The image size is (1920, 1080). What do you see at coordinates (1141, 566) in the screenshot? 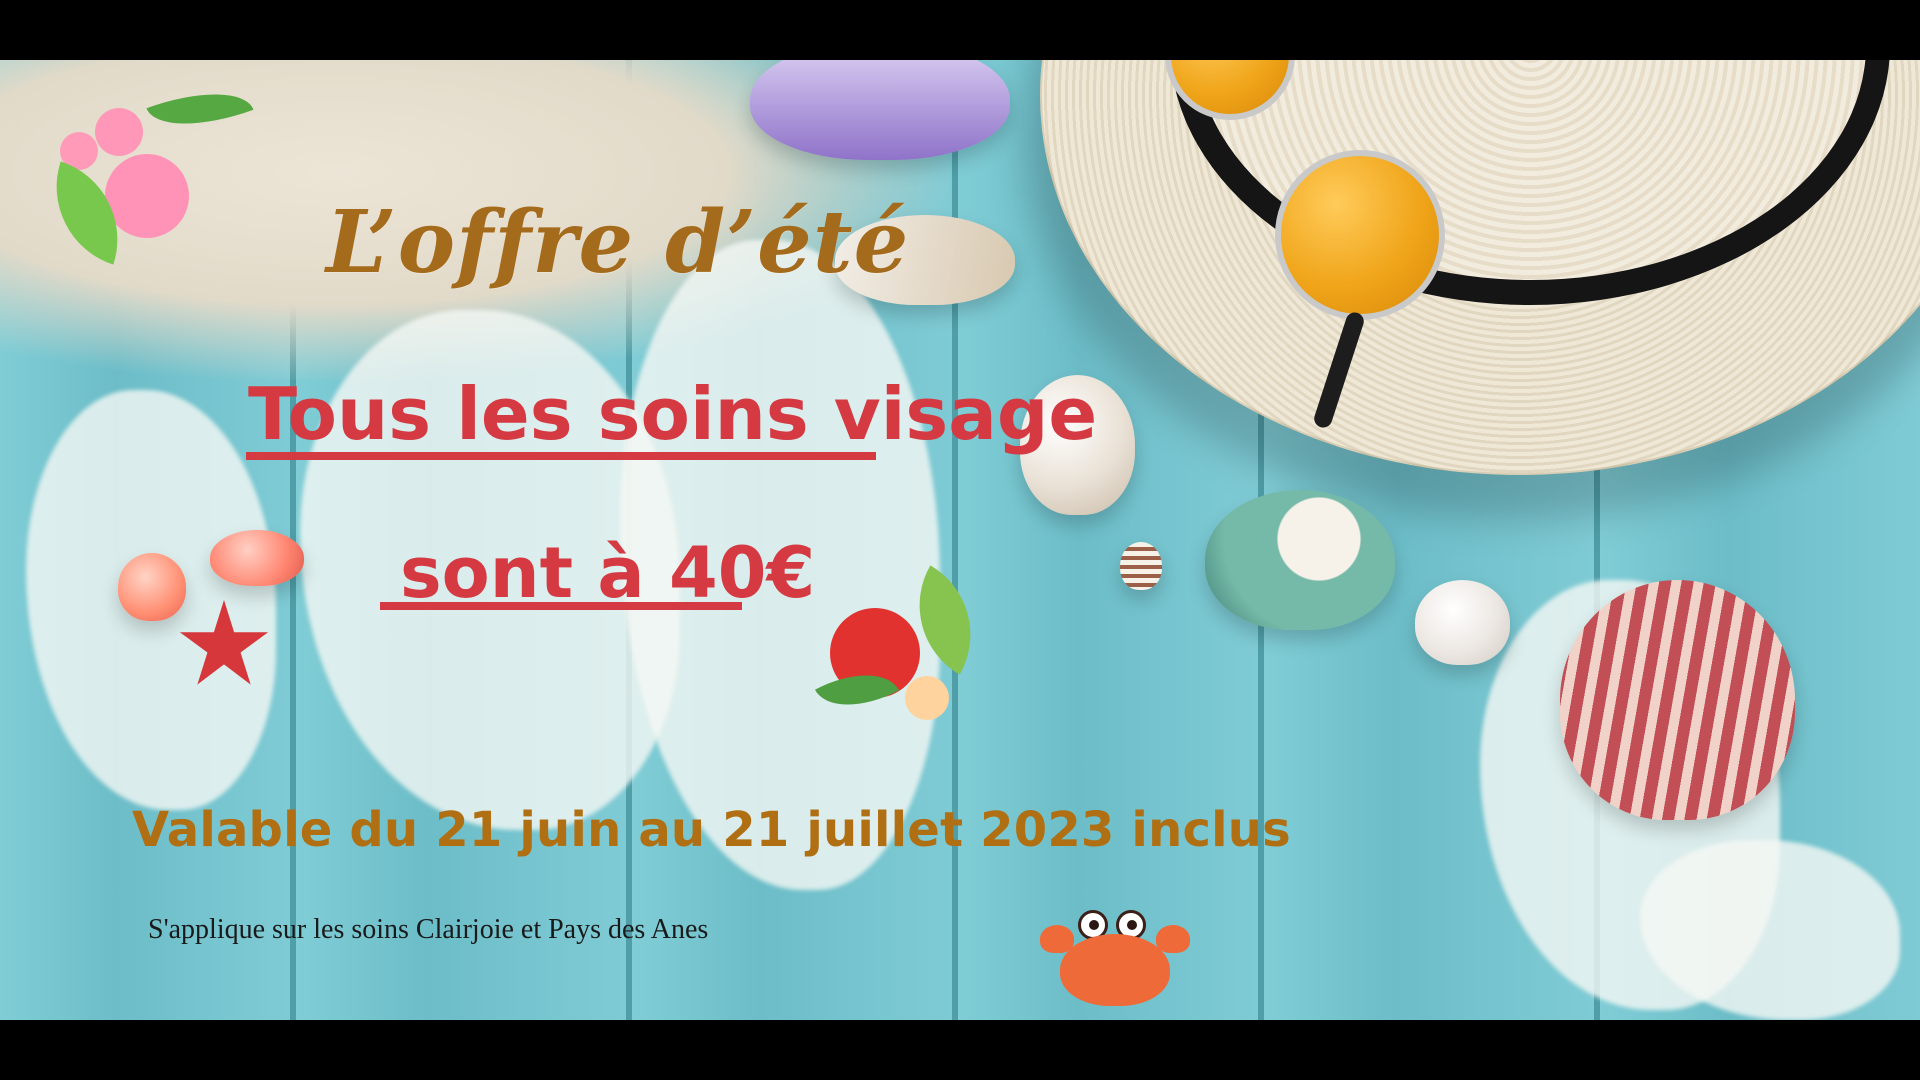
I see `tiny-shell` at bounding box center [1141, 566].